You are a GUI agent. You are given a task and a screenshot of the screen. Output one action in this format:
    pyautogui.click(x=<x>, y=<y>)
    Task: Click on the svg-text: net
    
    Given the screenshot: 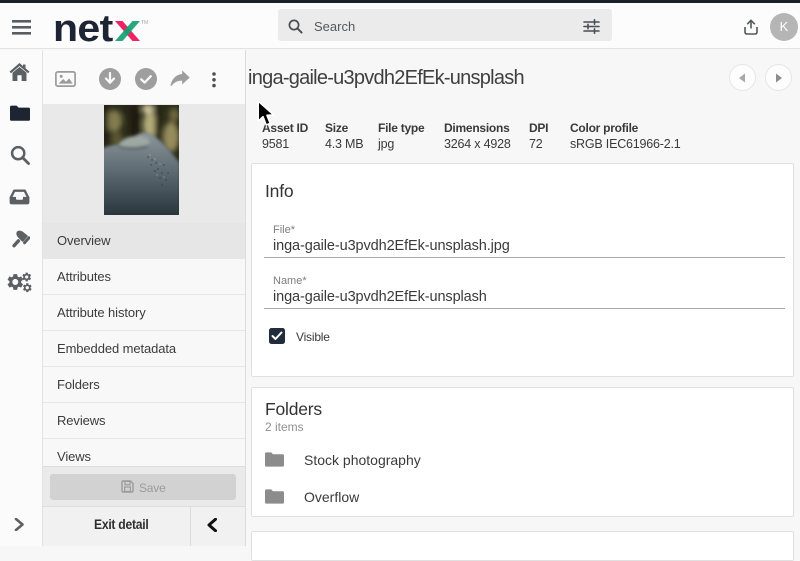 What is the action you would take?
    pyautogui.click(x=83, y=28)
    